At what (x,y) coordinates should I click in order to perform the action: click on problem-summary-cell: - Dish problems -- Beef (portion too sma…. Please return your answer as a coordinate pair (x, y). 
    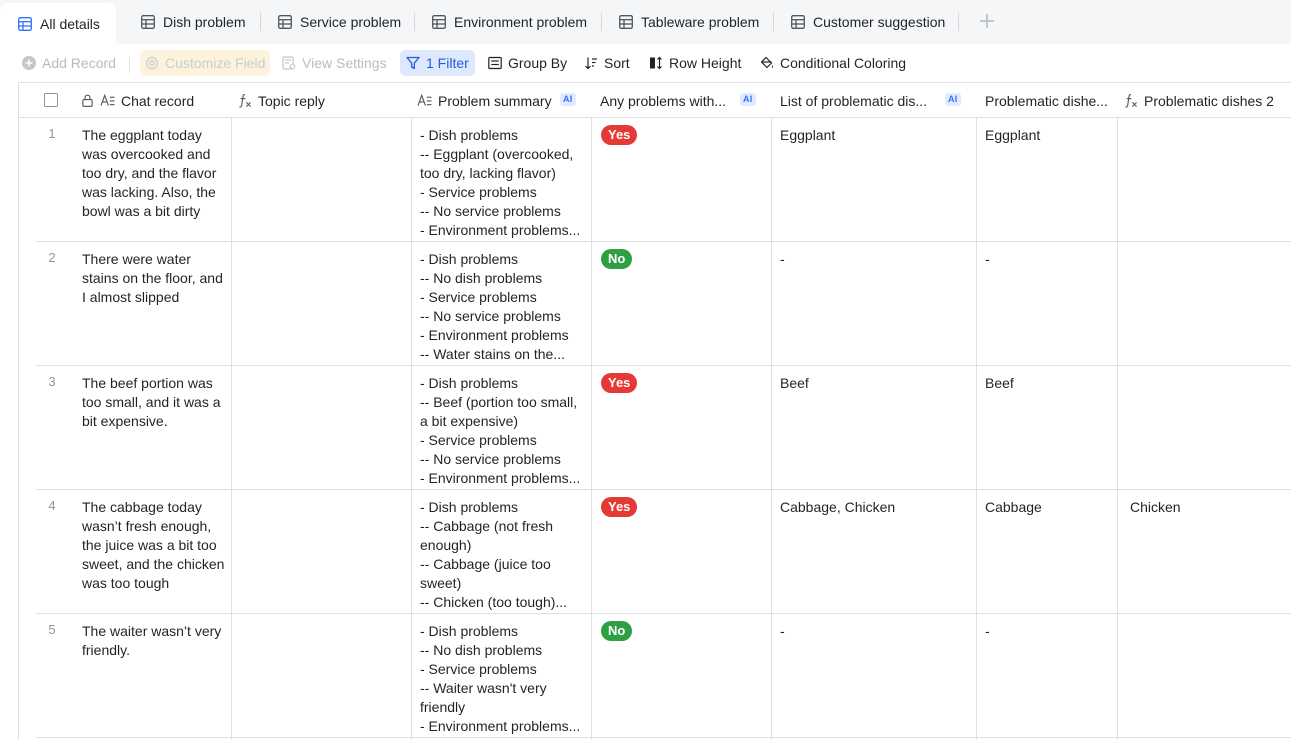
    Looking at the image, I should click on (502, 431).